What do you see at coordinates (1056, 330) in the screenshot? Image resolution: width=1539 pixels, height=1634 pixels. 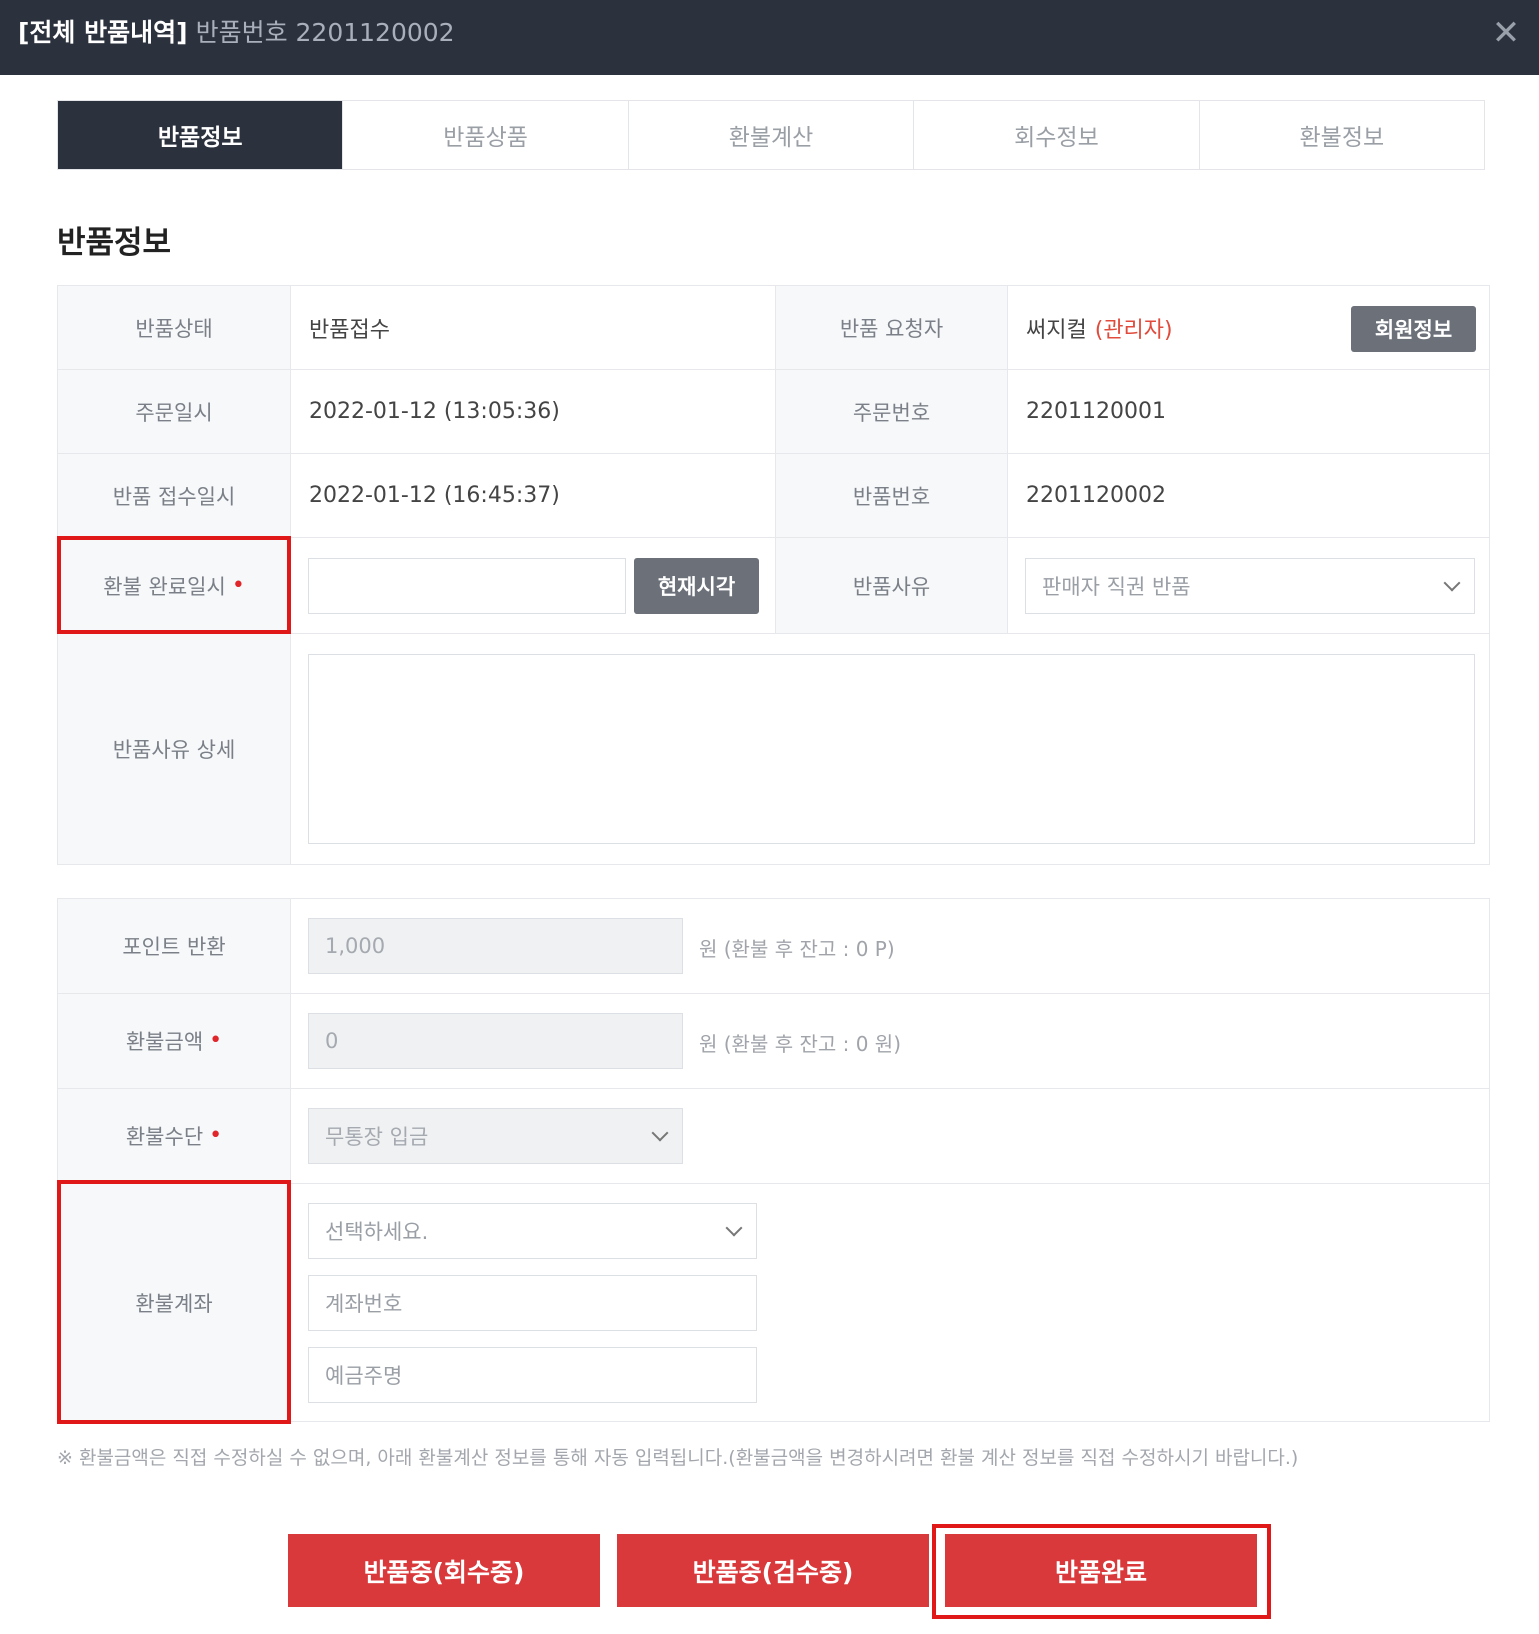 I see `requester-name: 써지컬` at bounding box center [1056, 330].